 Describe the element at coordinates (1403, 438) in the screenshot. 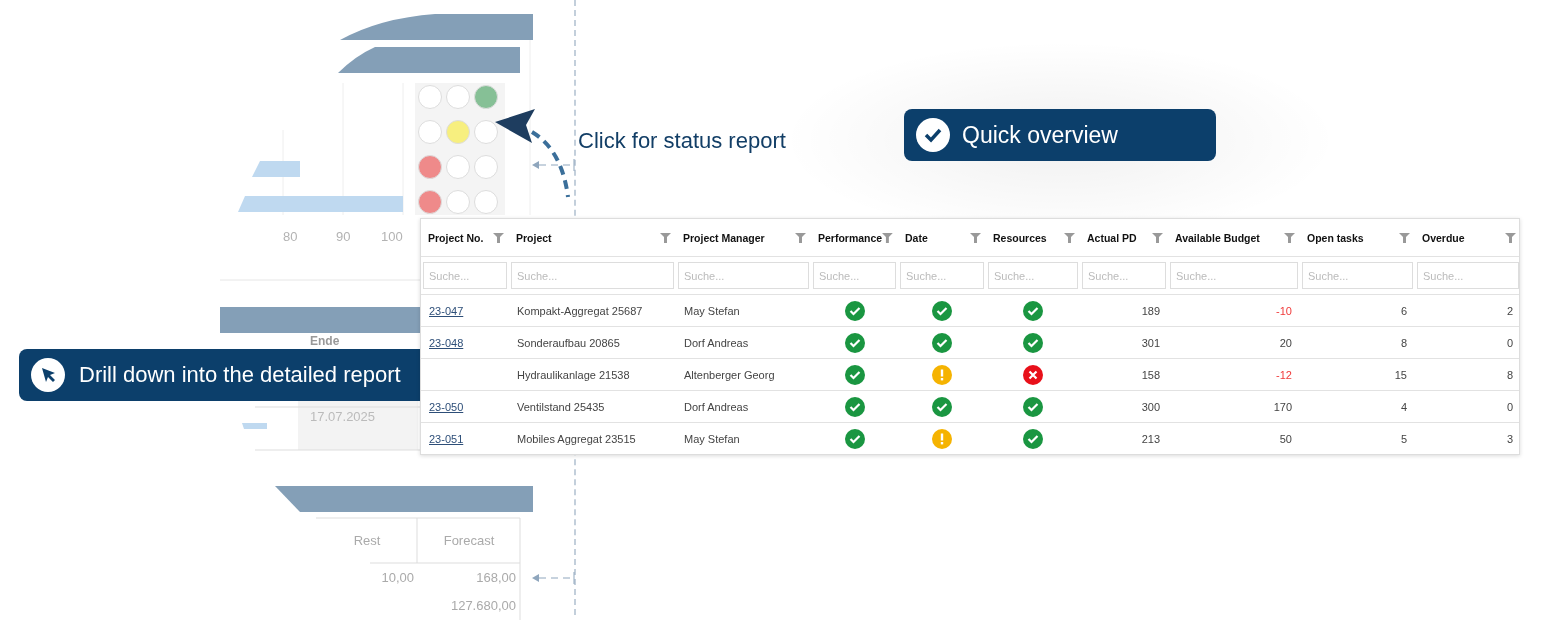

I see `table-cell: 5` at that location.